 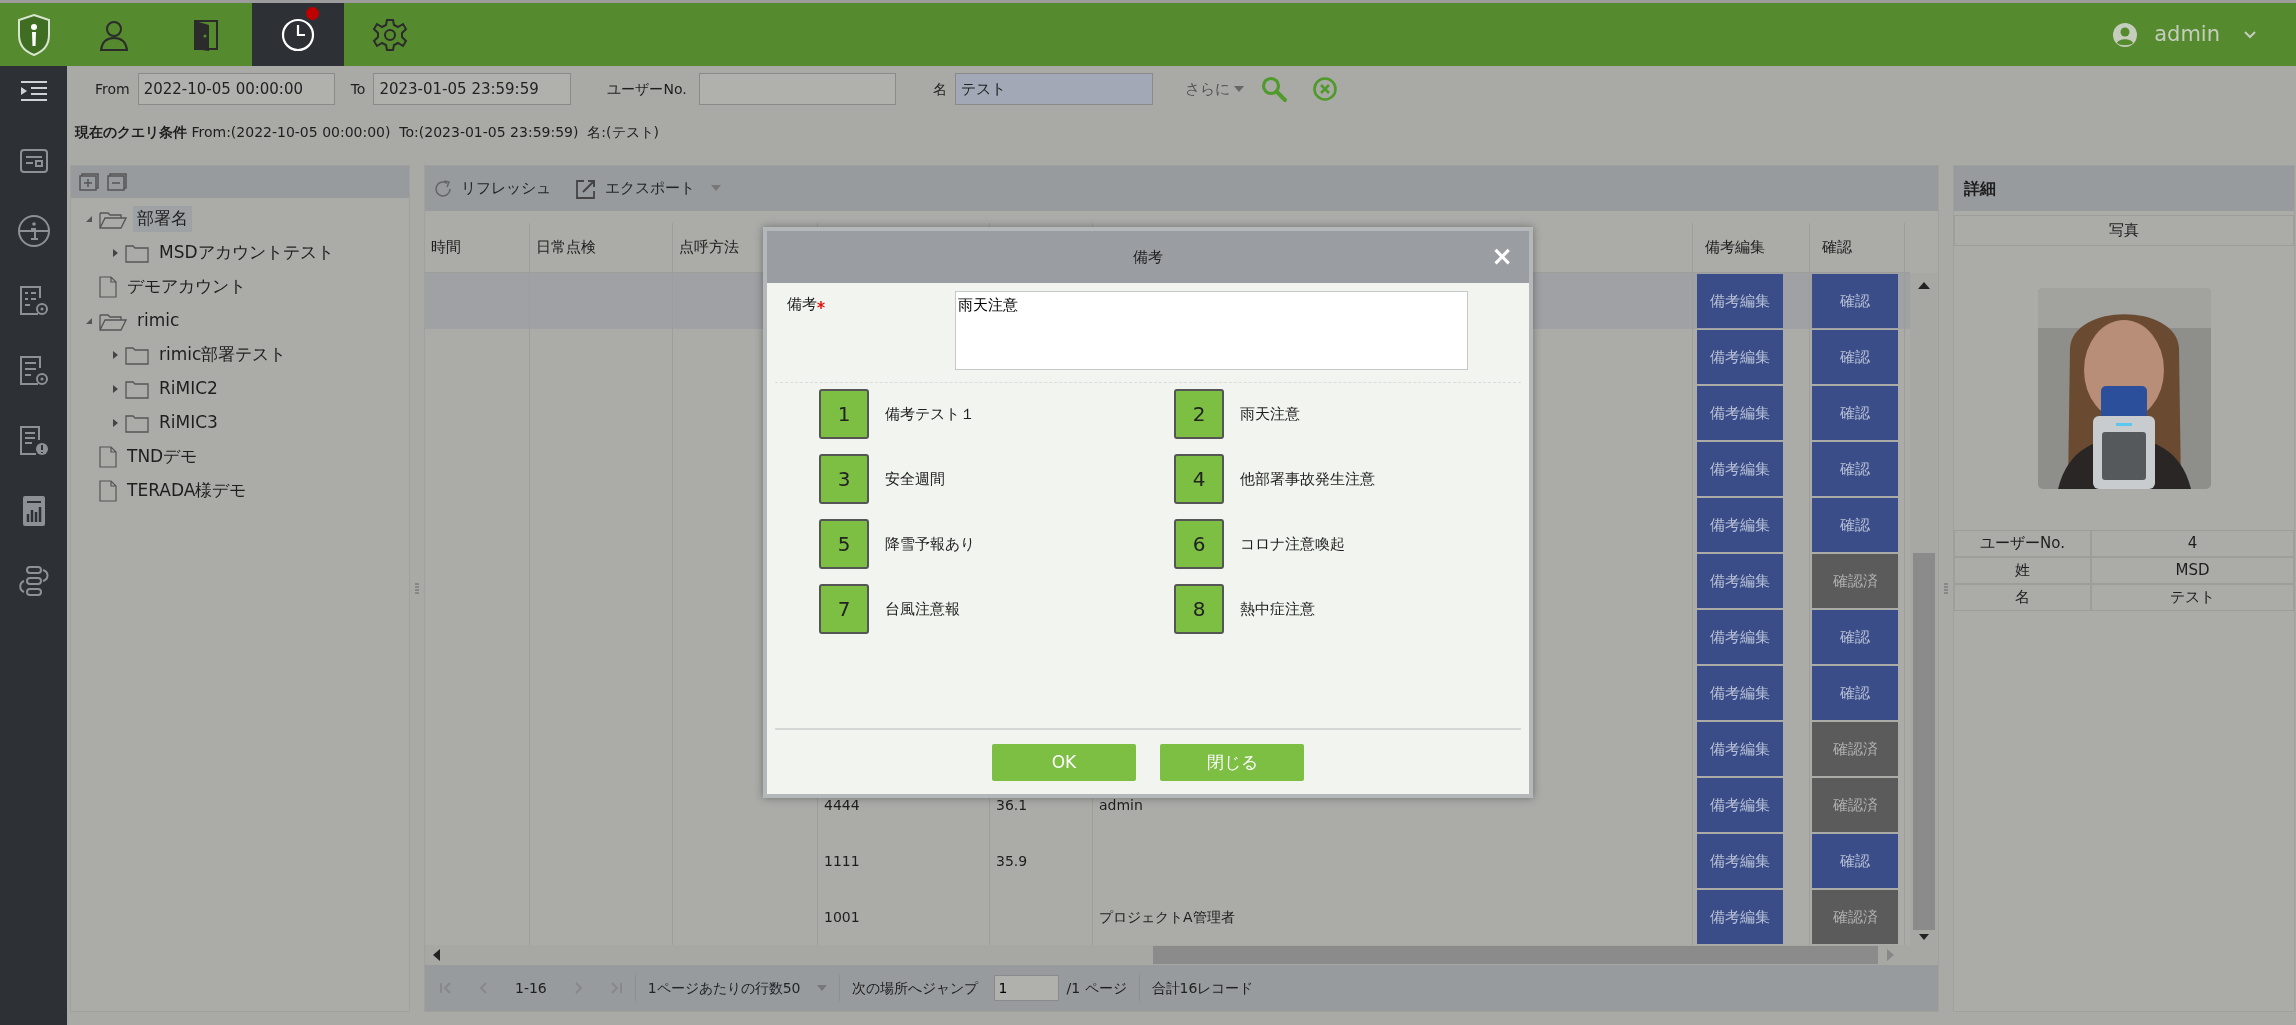 What do you see at coordinates (1026, 988) in the screenshot?
I see `page-number-field: 1` at bounding box center [1026, 988].